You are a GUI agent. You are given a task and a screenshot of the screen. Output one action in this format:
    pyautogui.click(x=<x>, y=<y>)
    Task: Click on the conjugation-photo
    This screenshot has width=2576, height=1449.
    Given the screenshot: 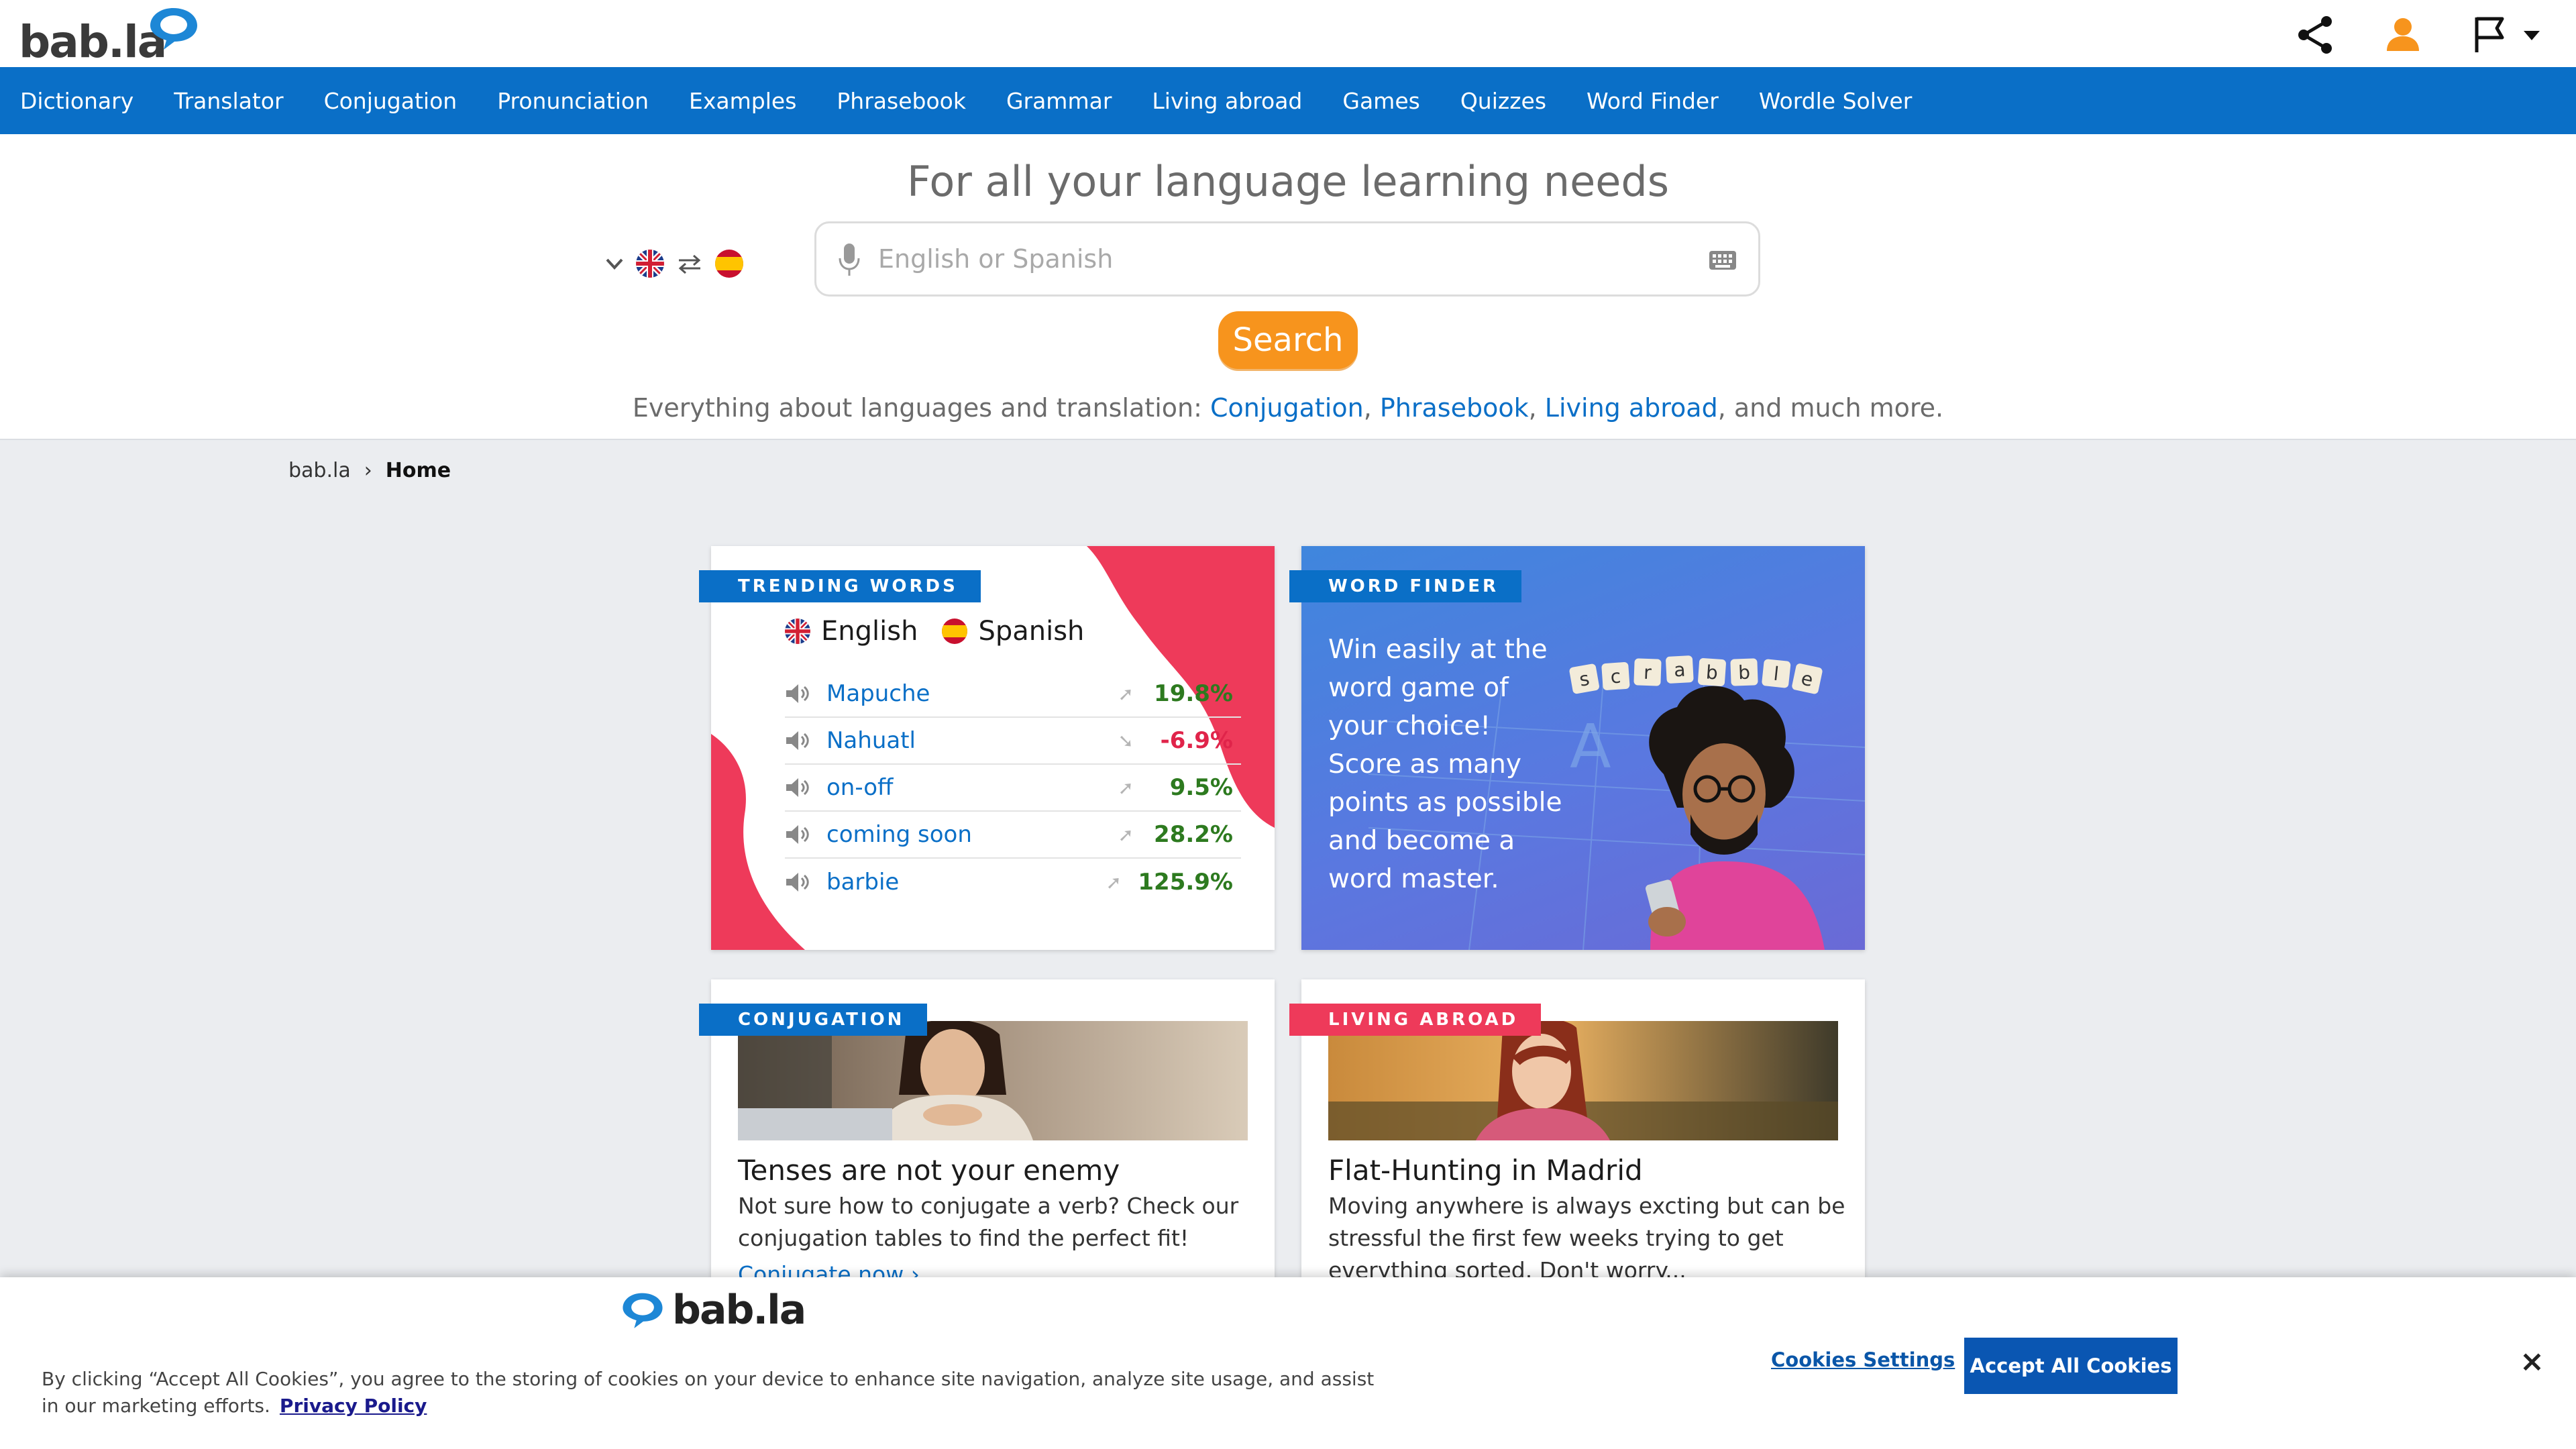 What is the action you would take?
    pyautogui.click(x=993, y=1080)
    